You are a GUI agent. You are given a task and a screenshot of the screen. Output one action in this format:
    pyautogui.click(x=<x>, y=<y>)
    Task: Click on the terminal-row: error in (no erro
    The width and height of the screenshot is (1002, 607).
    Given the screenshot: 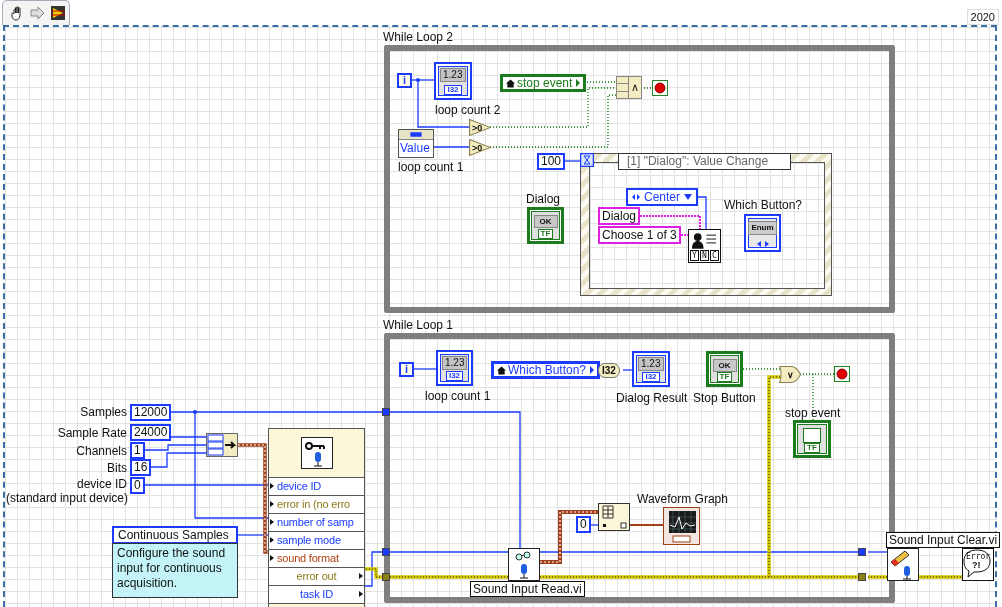 What is the action you would take?
    pyautogui.click(x=316, y=505)
    